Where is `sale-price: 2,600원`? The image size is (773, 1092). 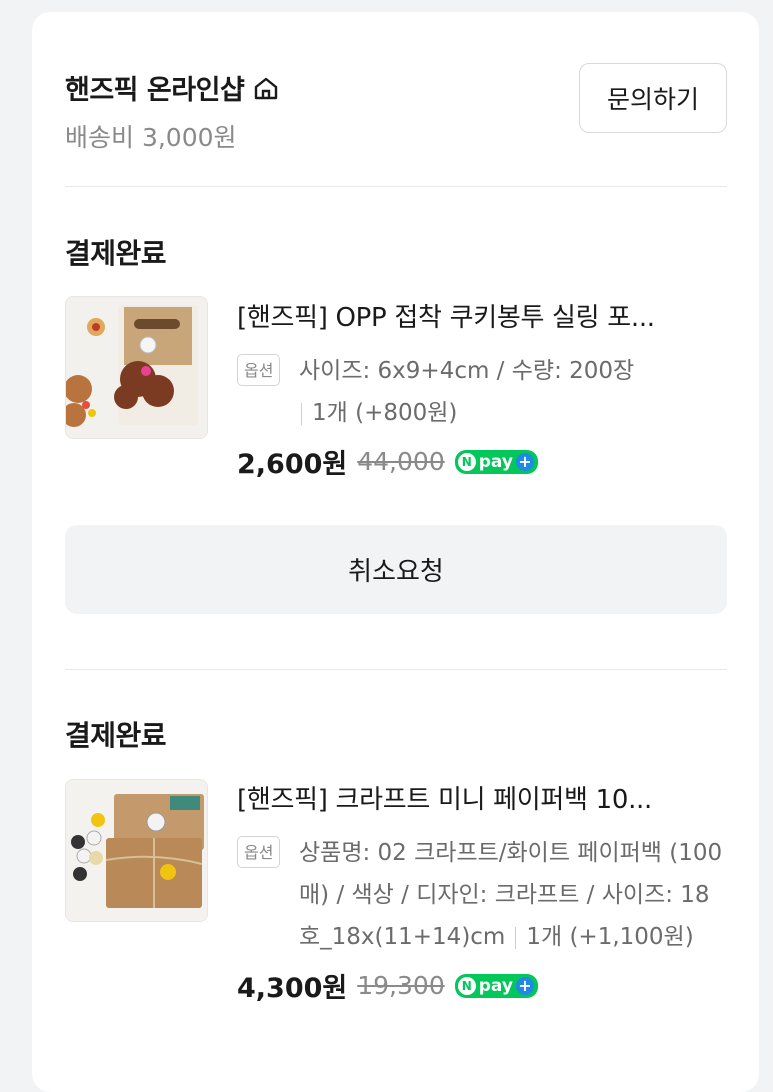
sale-price: 2,600원 is located at coordinates (292, 464).